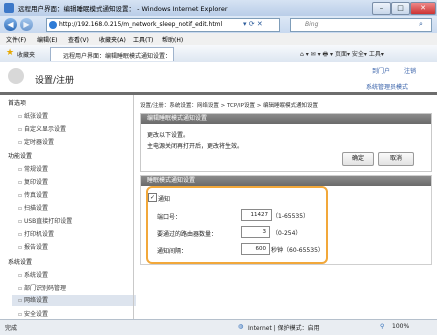 This screenshot has width=437, height=335. I want to click on panel1-instruction: 更改以下设置。, so click(168, 135).